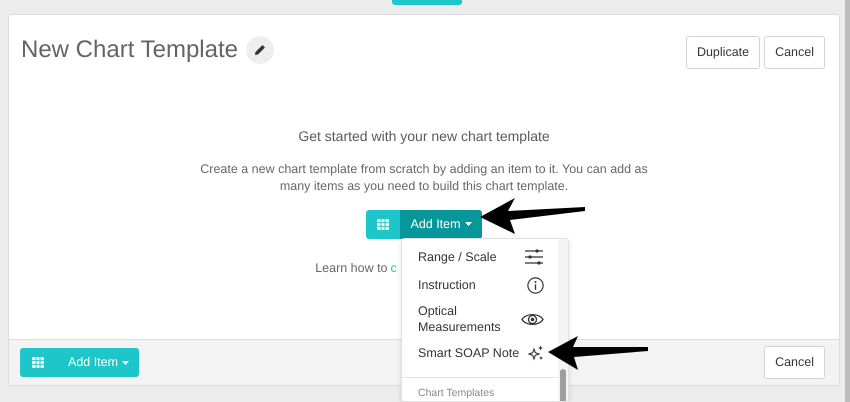 This screenshot has height=402, width=850. What do you see at coordinates (723, 52) in the screenshot?
I see `header-button: Duplicate` at bounding box center [723, 52].